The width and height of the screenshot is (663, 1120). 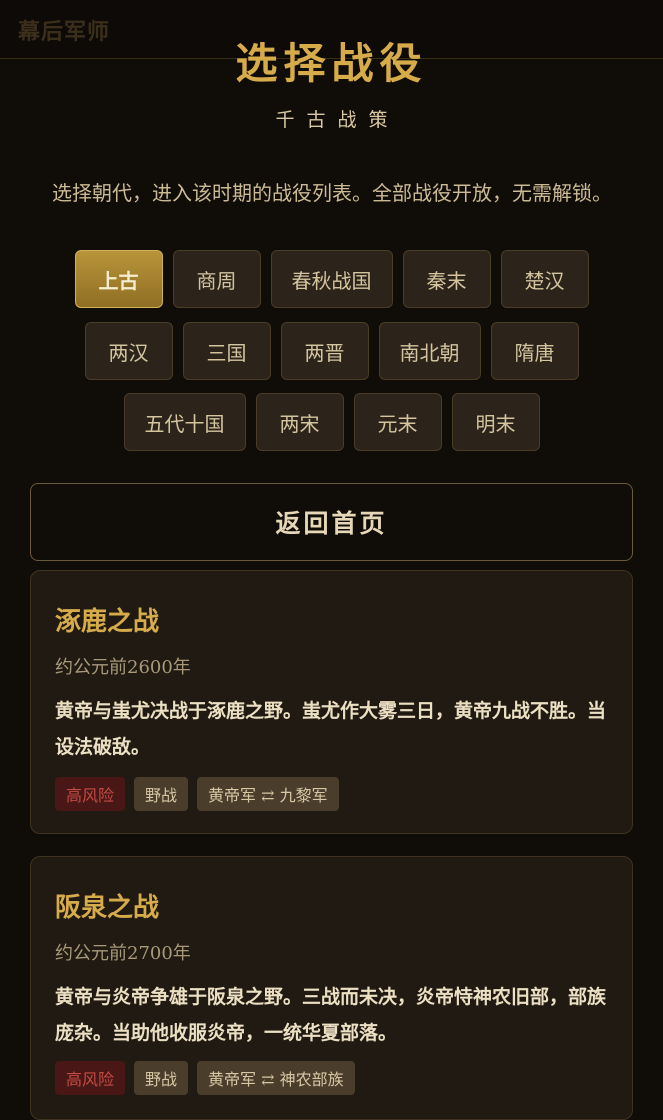 What do you see at coordinates (446, 279) in the screenshot?
I see `dynasty-button-qinmo: 秦末` at bounding box center [446, 279].